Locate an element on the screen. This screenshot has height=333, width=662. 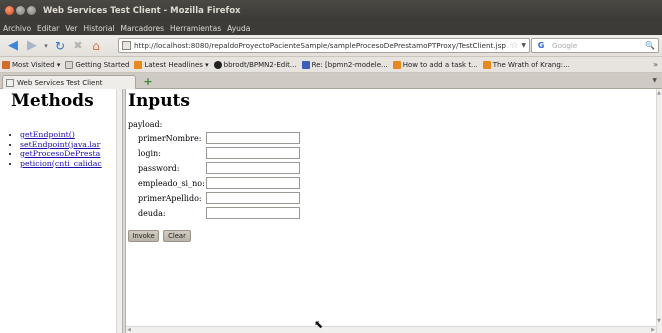
tab-label: Web Services Test Client is located at coordinates (60, 82).